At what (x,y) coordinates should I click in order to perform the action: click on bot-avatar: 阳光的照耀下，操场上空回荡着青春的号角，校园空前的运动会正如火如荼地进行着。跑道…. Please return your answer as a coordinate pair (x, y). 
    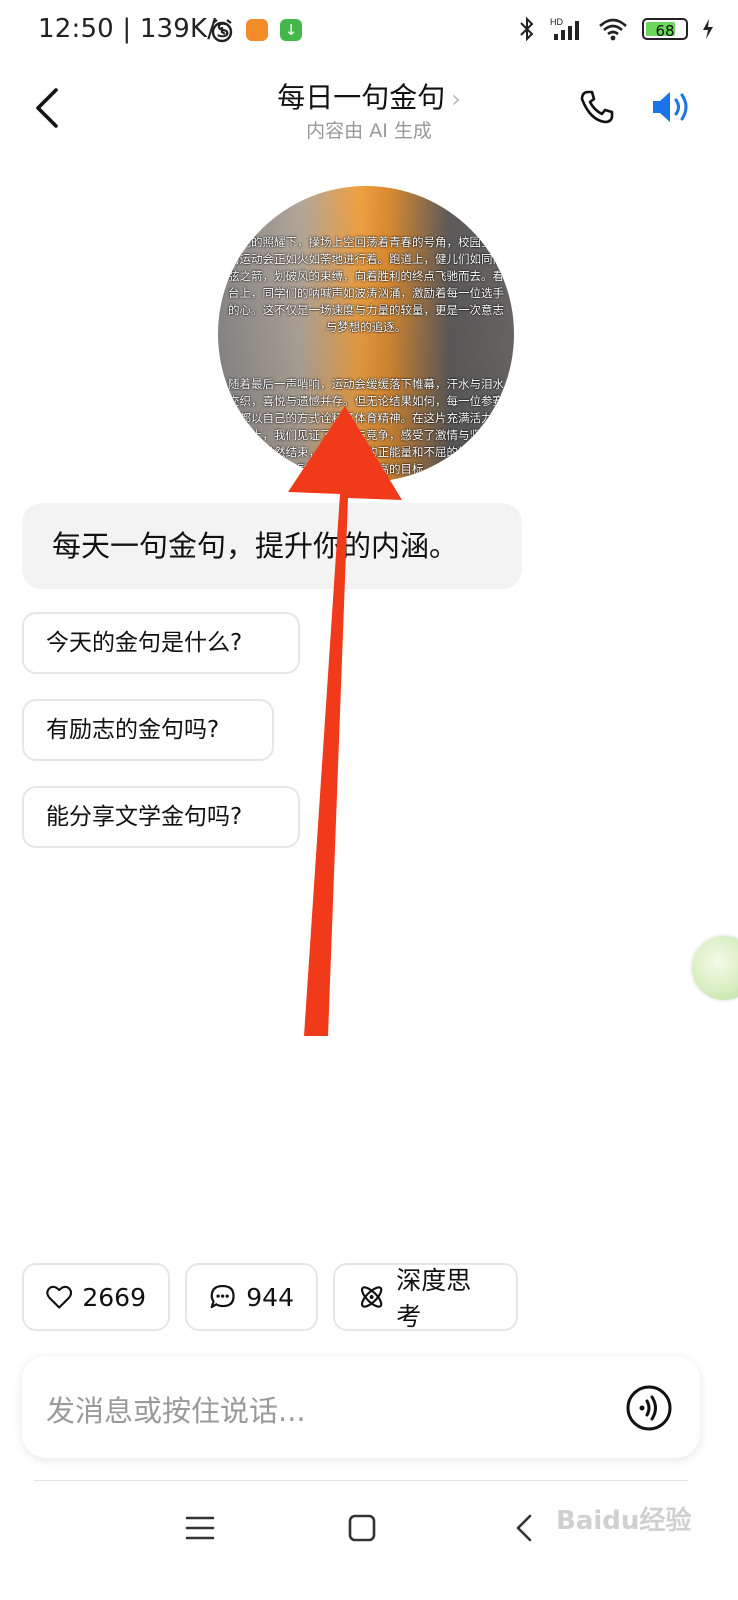
    Looking at the image, I should click on (366, 334).